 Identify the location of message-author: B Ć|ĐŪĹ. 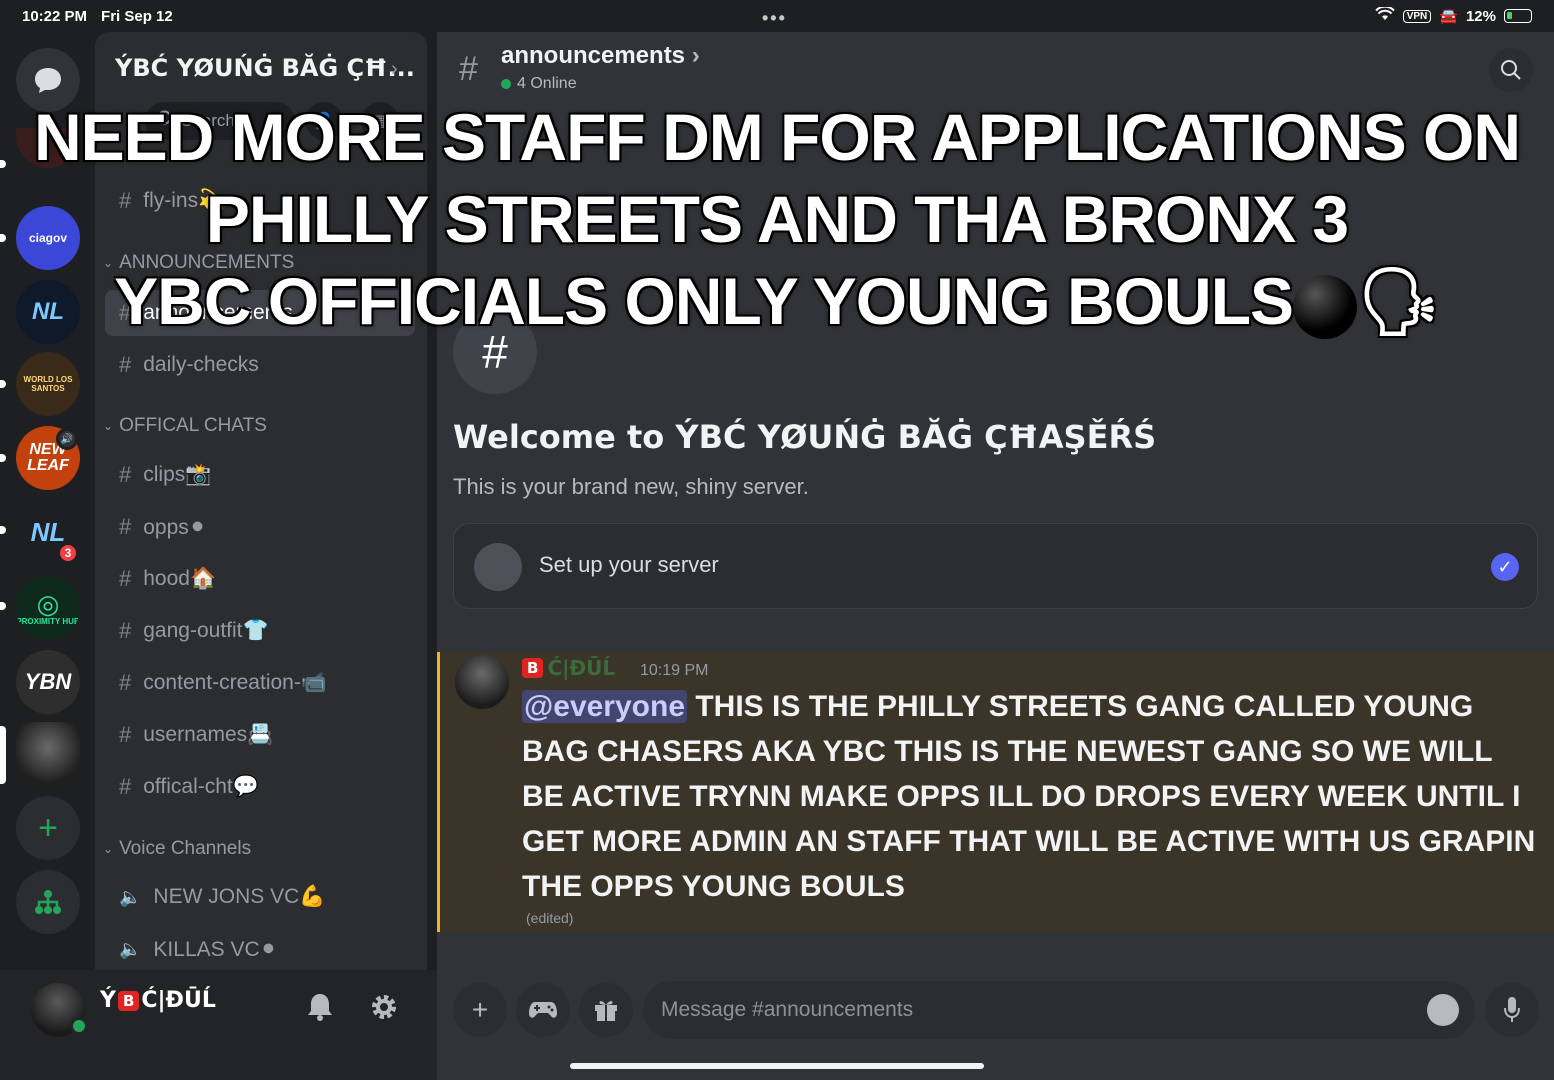
(568, 668).